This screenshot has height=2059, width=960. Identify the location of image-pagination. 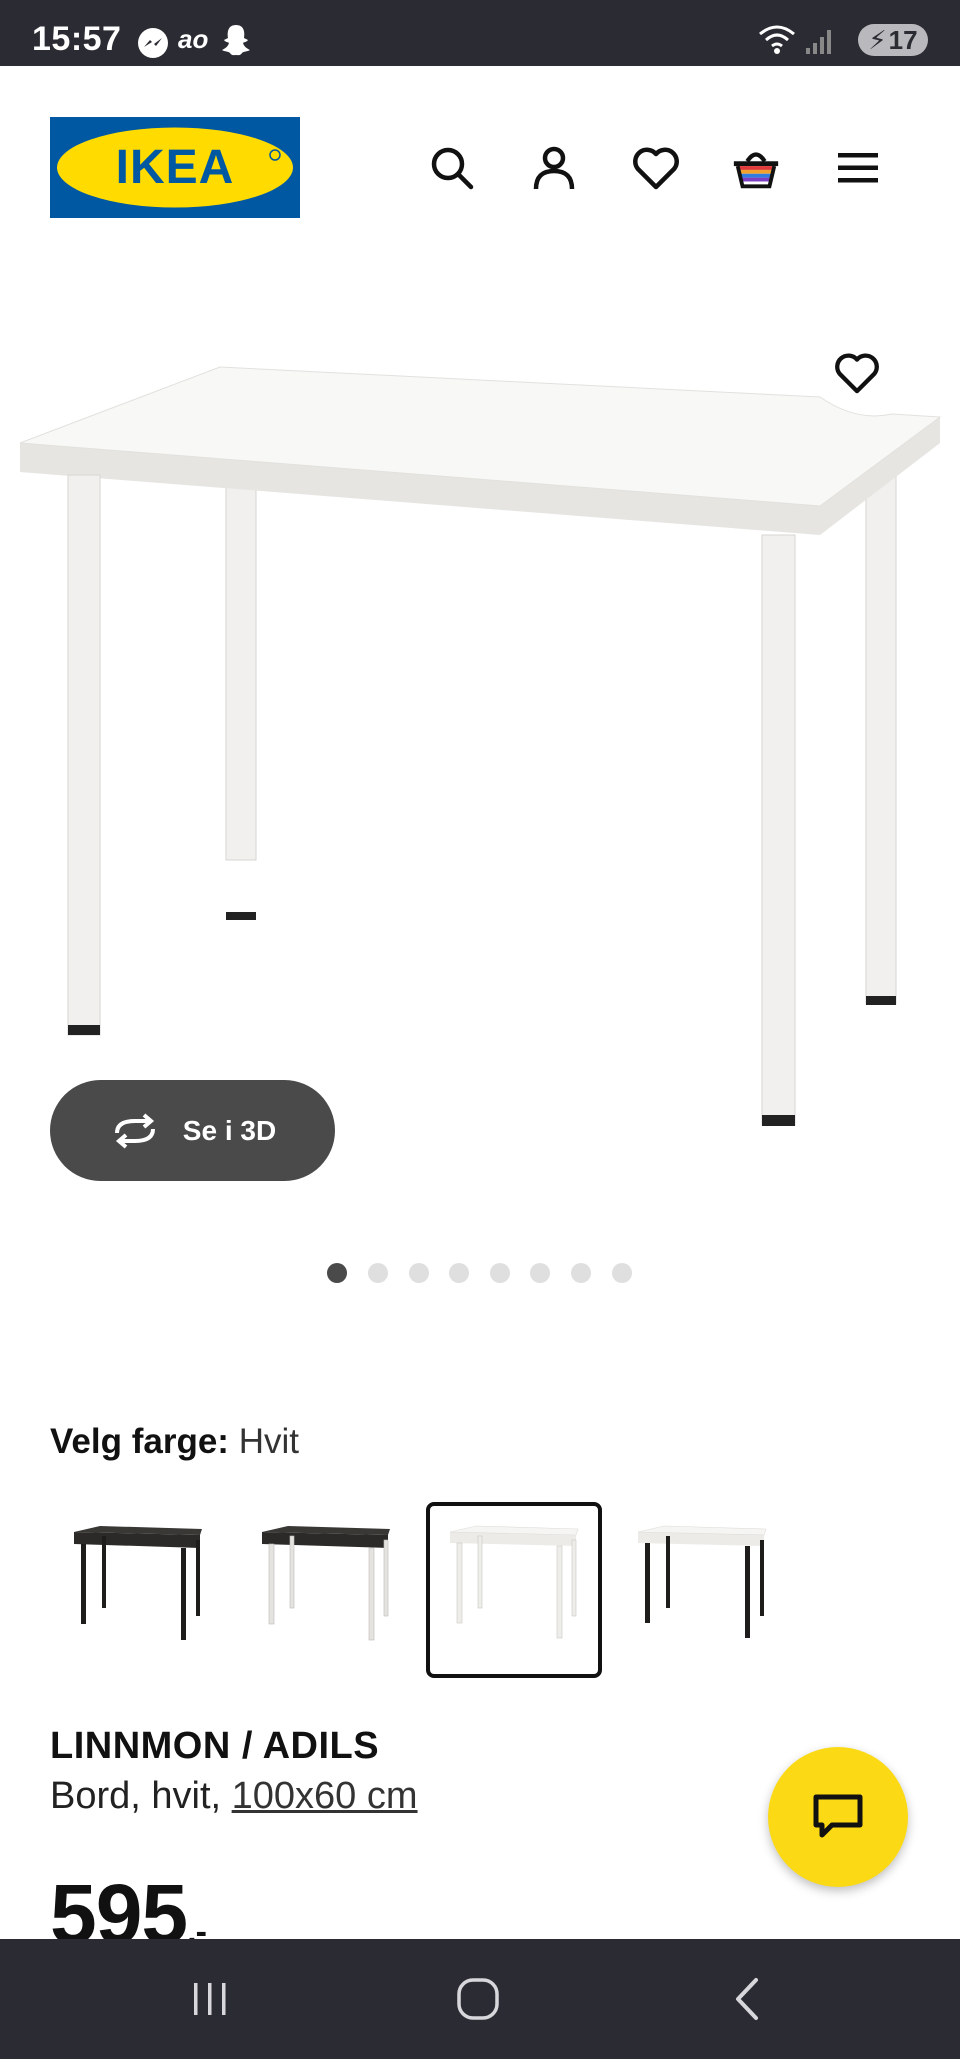
(480, 1273).